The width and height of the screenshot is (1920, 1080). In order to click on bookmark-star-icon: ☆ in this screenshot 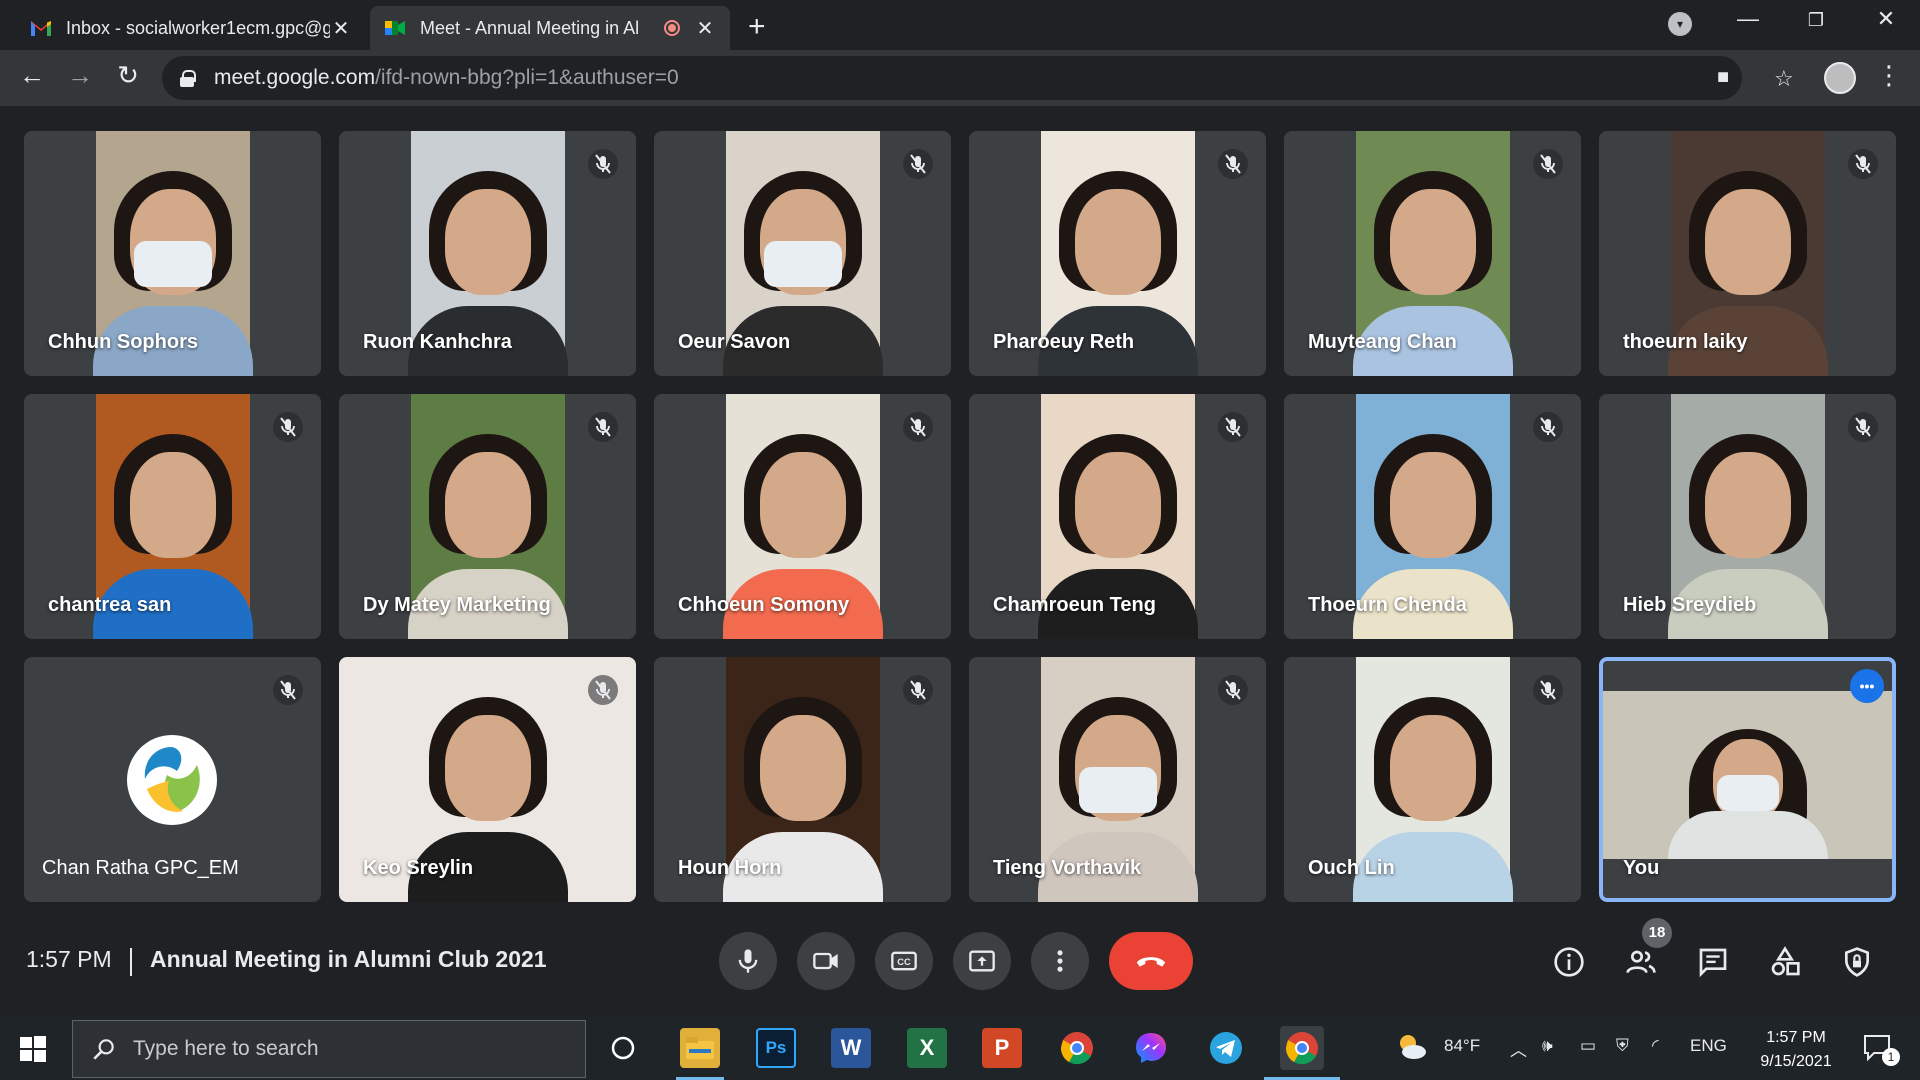, I will do `click(1784, 79)`.